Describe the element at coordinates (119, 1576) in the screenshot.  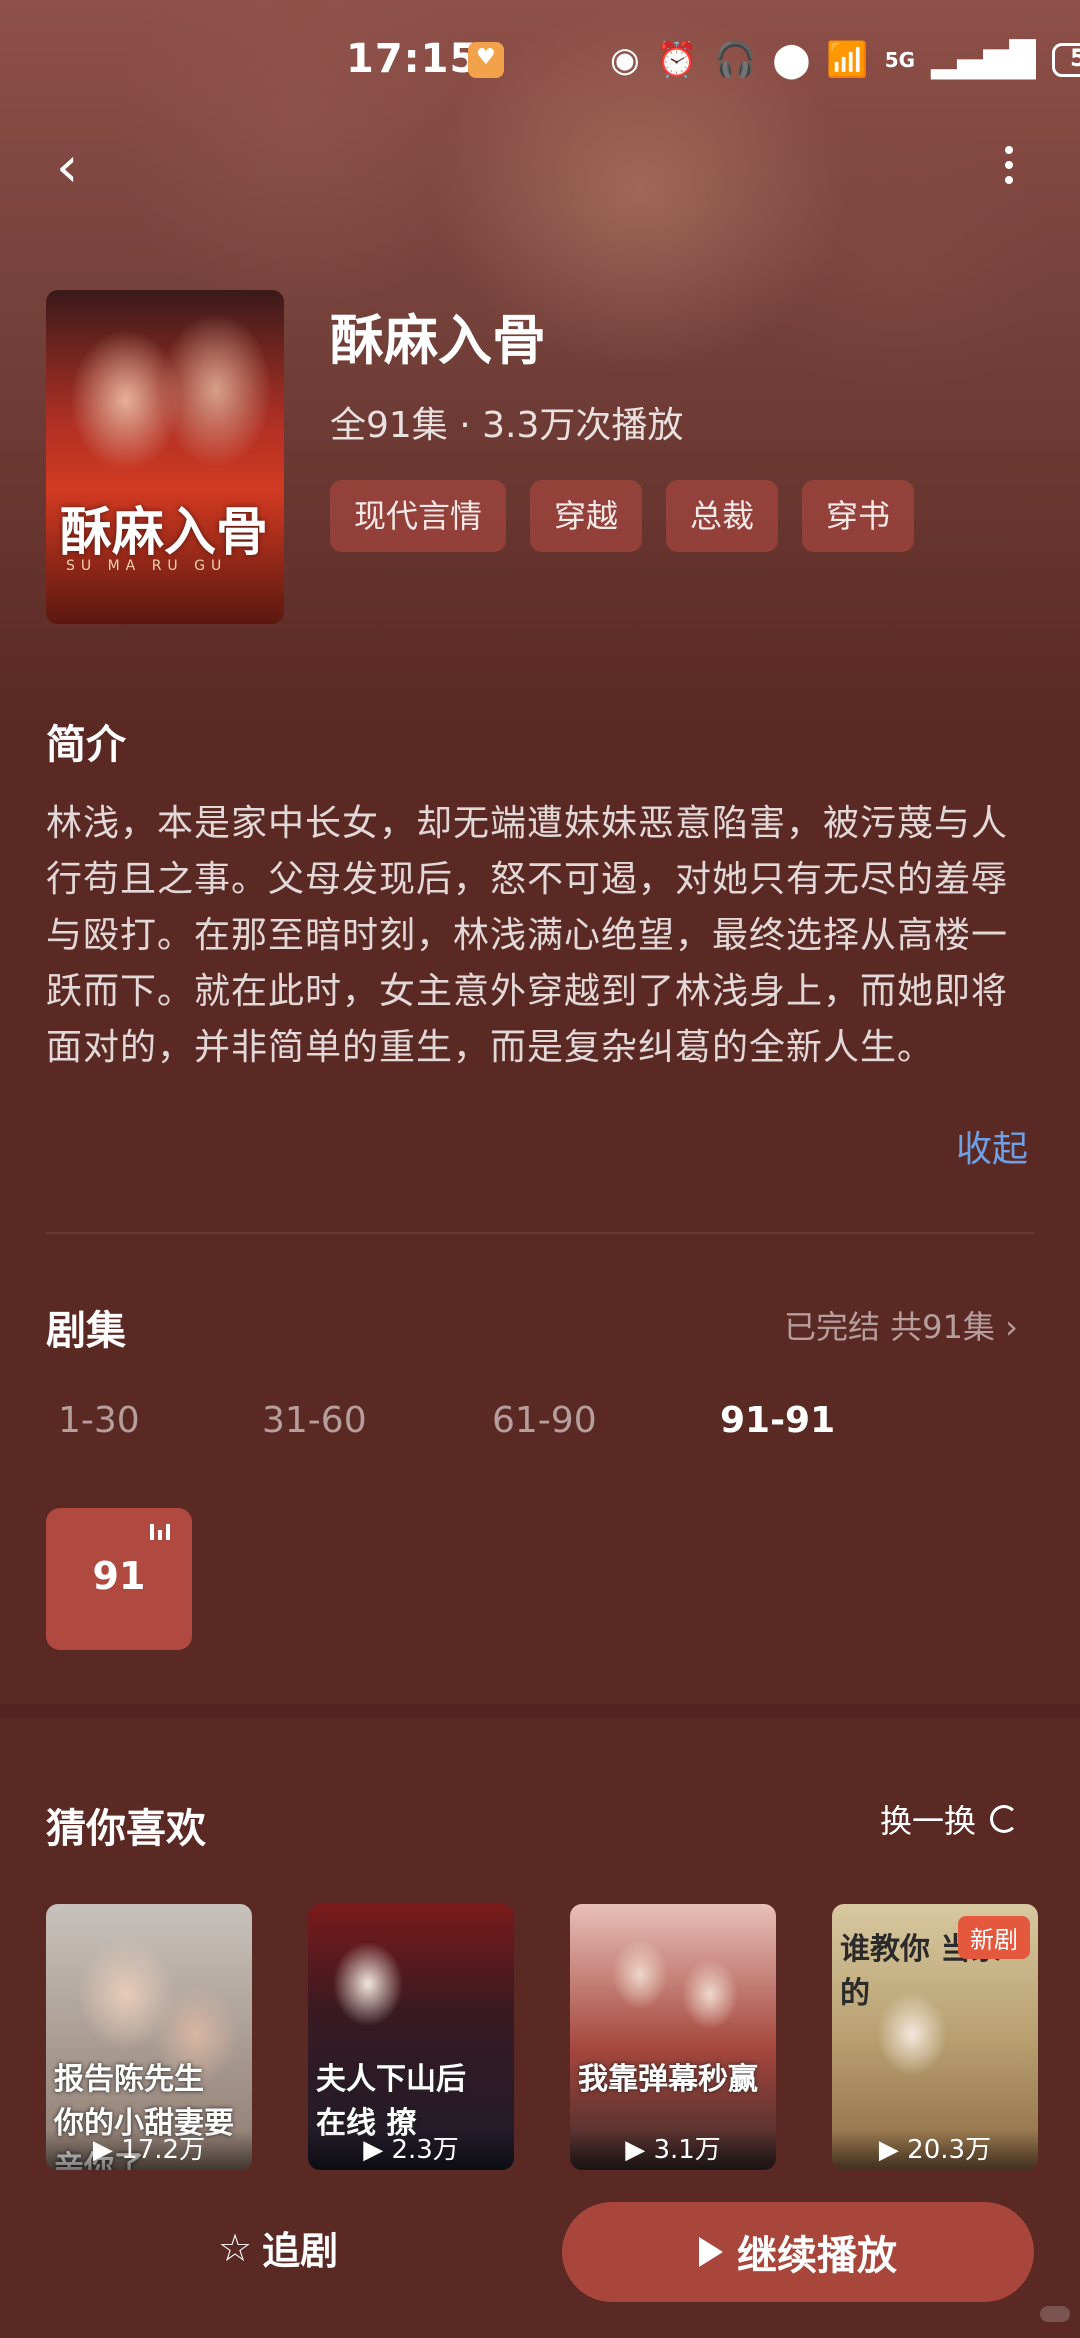
I see `episode-number: 91` at that location.